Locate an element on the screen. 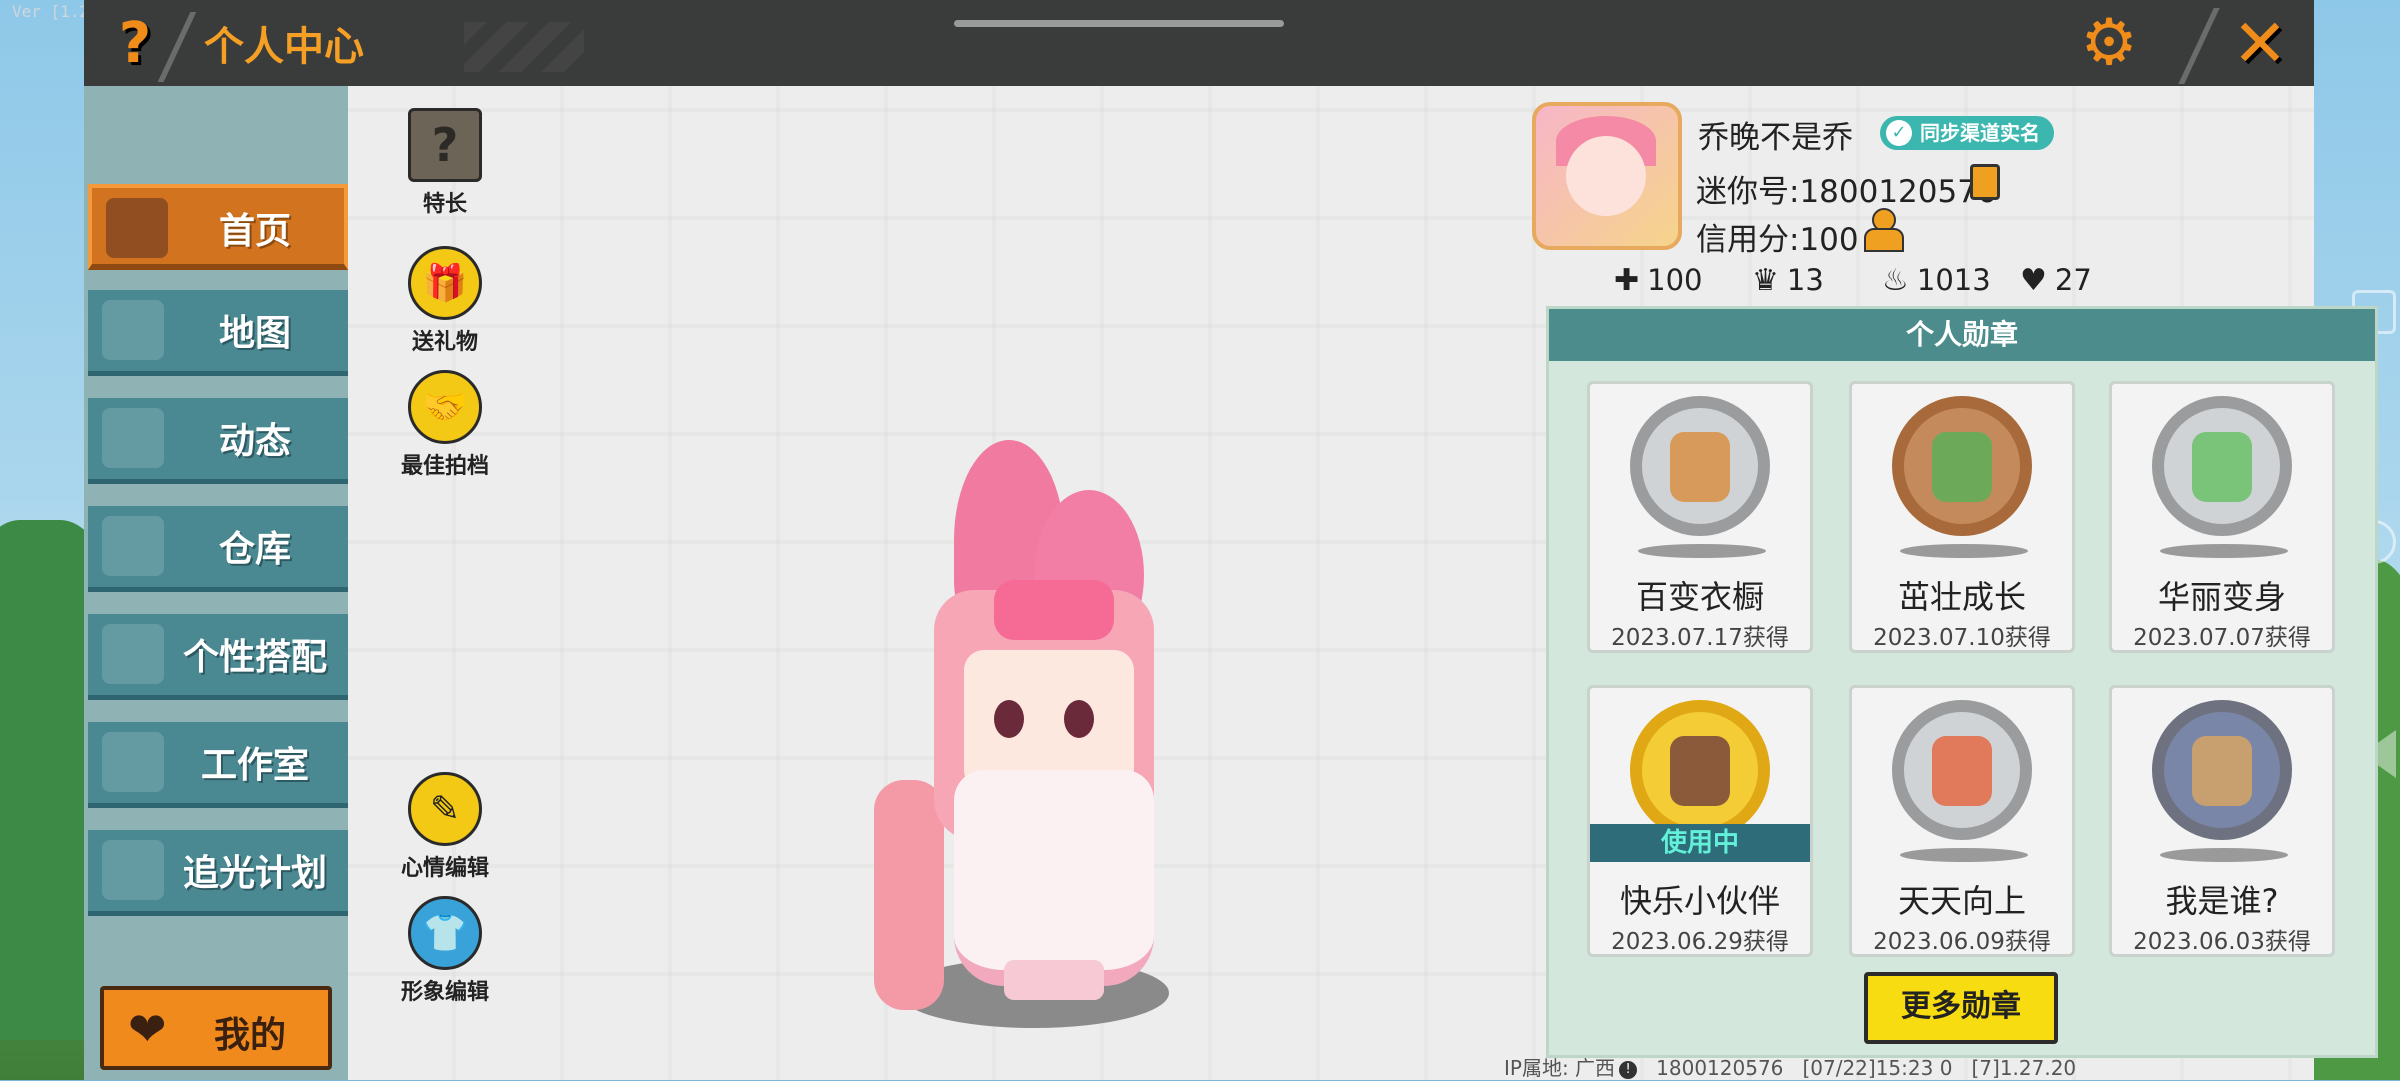  badge-date: 2023.06.29获得 is located at coordinates (1700, 942).